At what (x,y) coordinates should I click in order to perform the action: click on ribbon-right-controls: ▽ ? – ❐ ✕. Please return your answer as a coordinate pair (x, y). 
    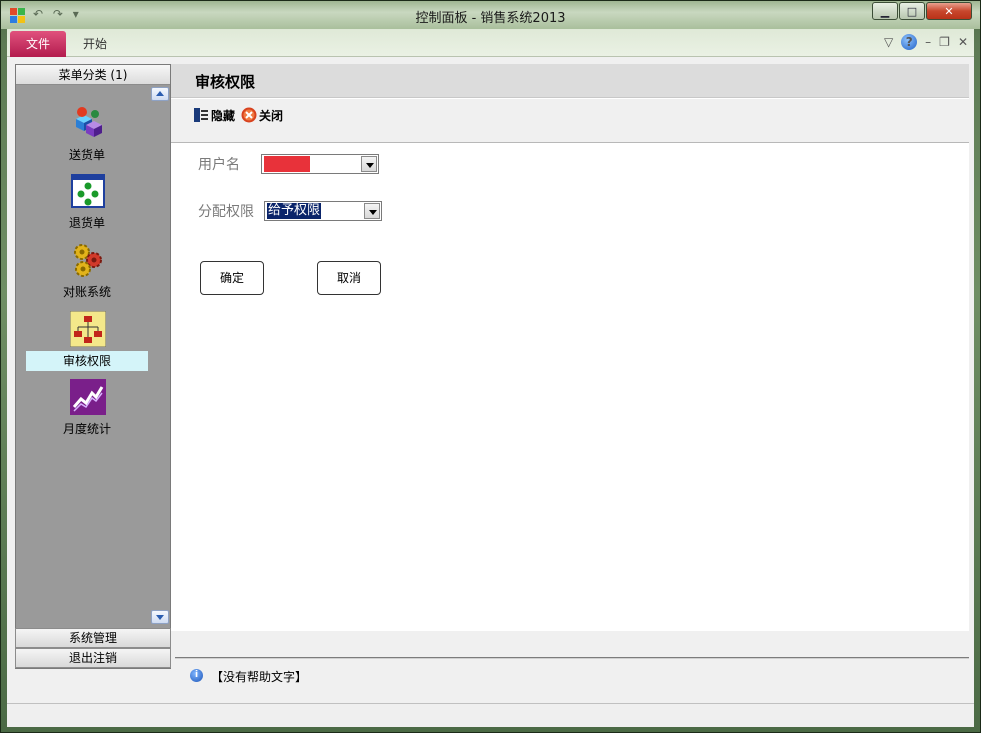
    Looking at the image, I should click on (922, 42).